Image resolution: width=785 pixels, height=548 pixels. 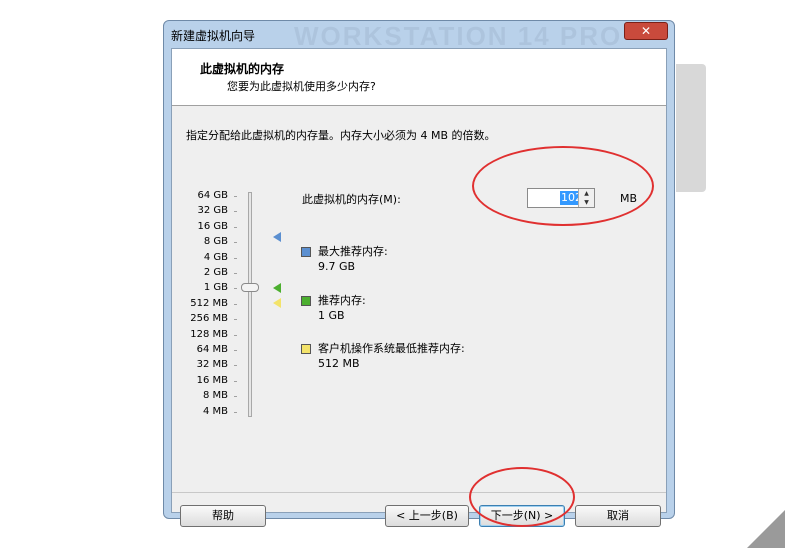 I want to click on recommended-marker-icon, so click(x=277, y=288).